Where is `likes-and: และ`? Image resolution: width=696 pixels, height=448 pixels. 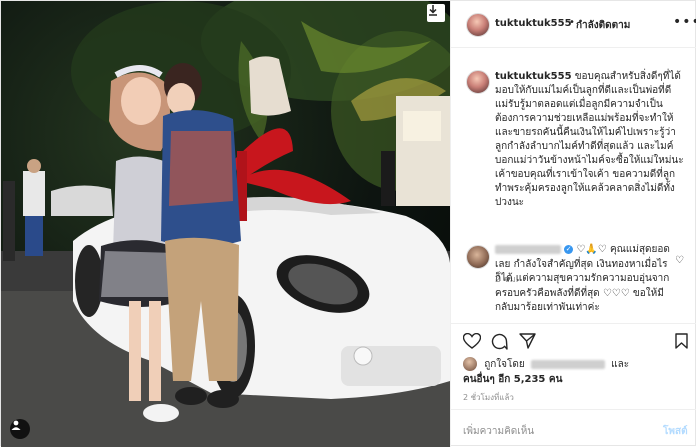
likes-and: และ is located at coordinates (620, 364).